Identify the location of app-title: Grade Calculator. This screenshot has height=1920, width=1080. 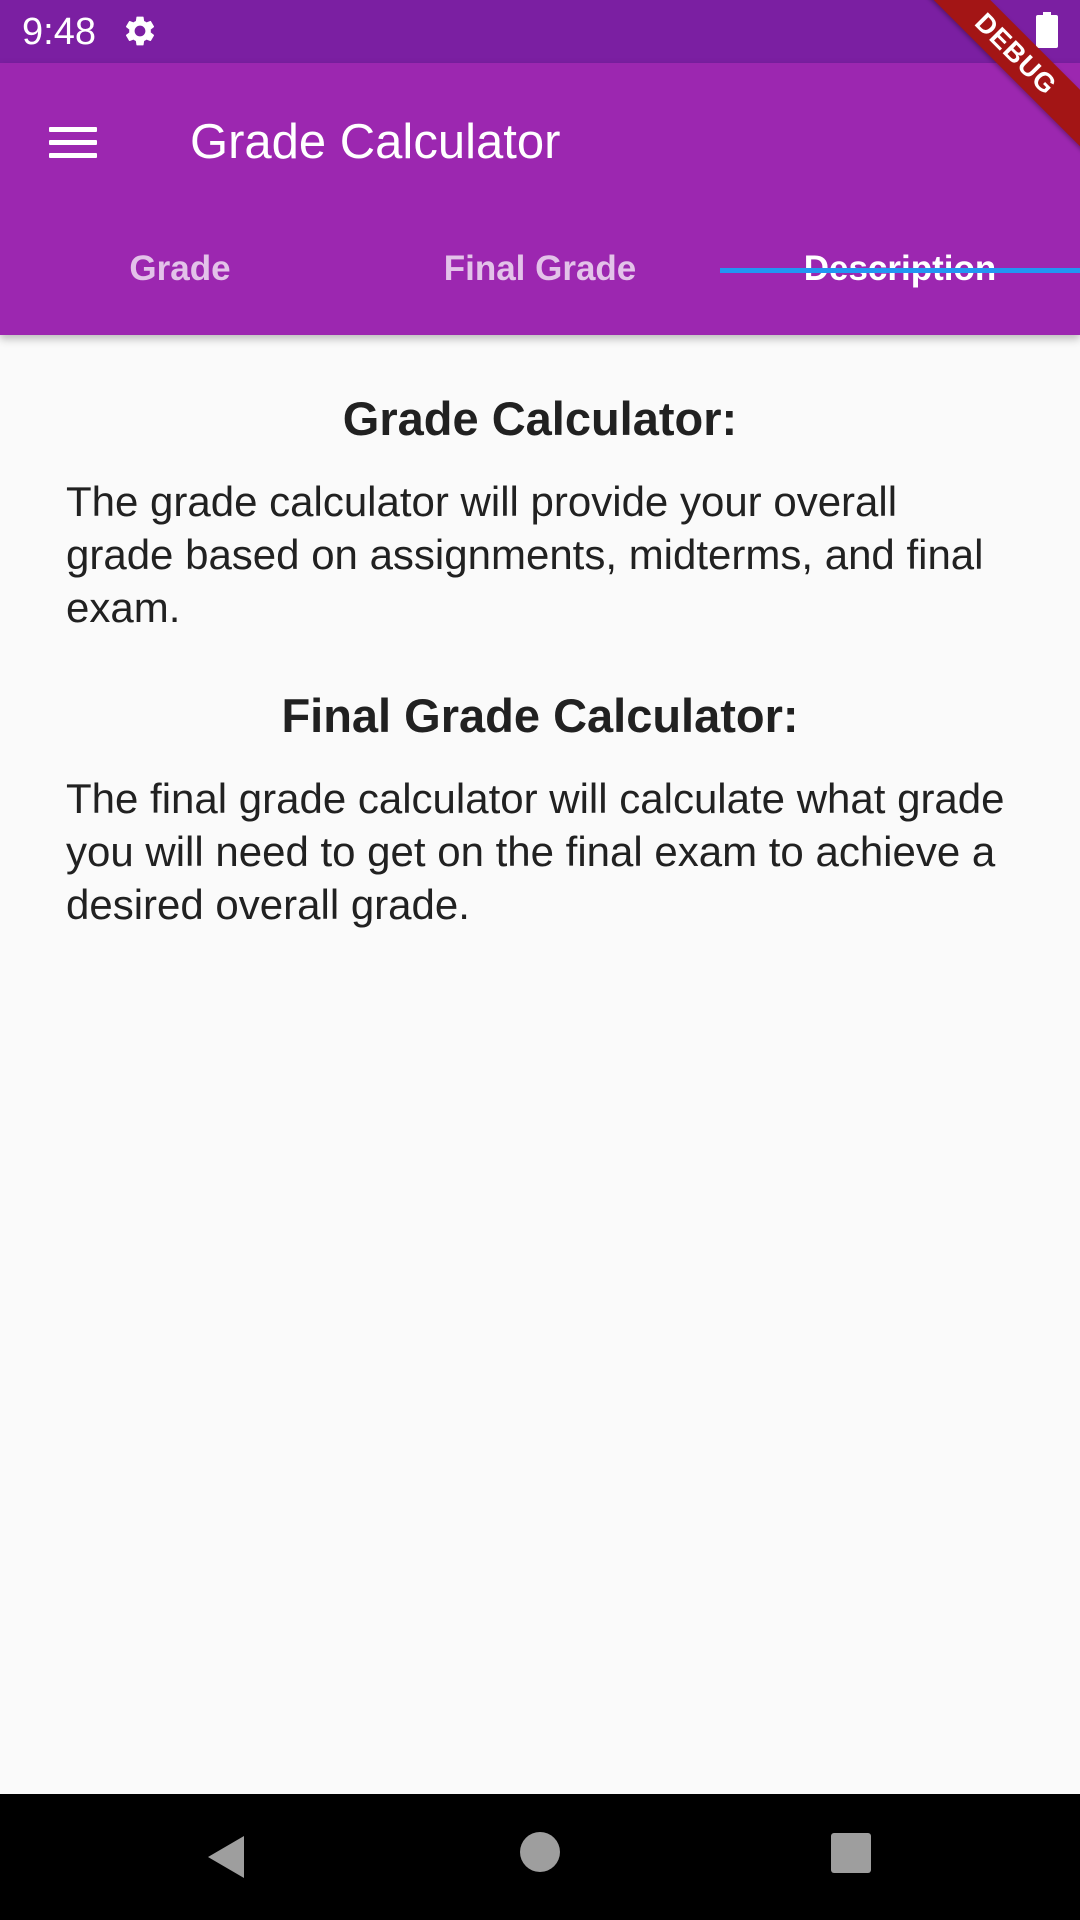
(375, 142).